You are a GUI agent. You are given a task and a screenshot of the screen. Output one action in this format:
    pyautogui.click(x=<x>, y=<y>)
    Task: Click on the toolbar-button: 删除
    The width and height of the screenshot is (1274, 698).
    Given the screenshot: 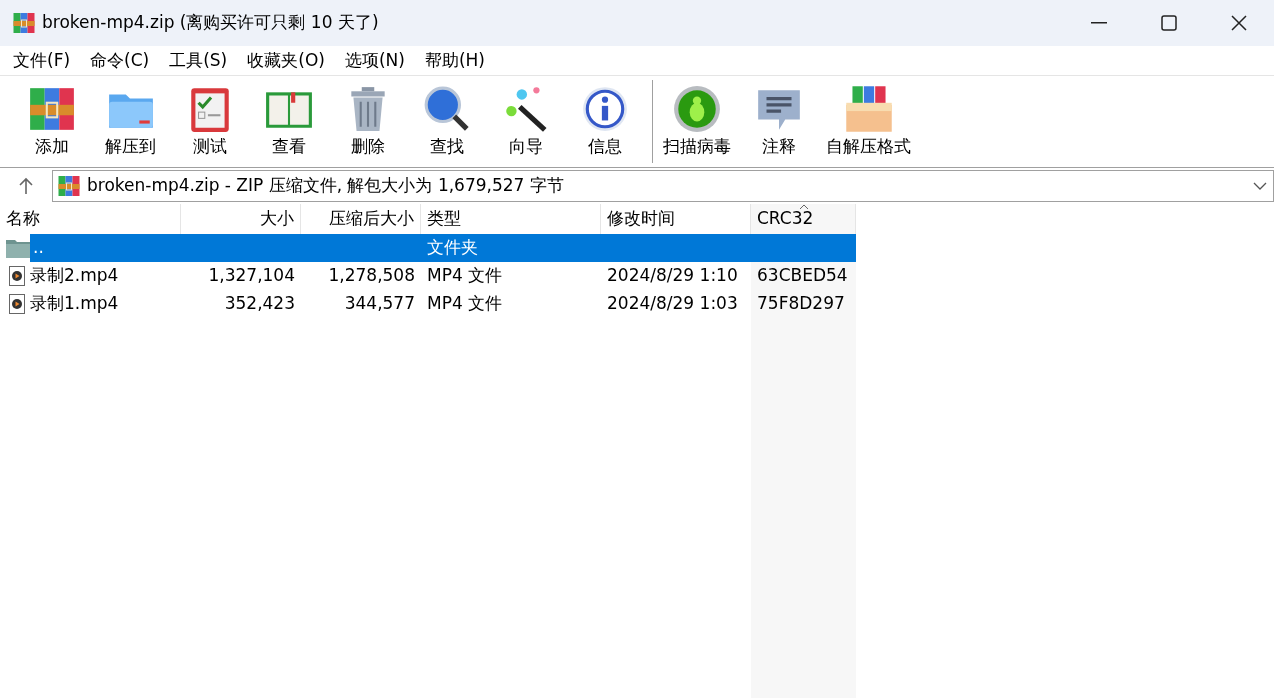 What is the action you would take?
    pyautogui.click(x=367, y=121)
    